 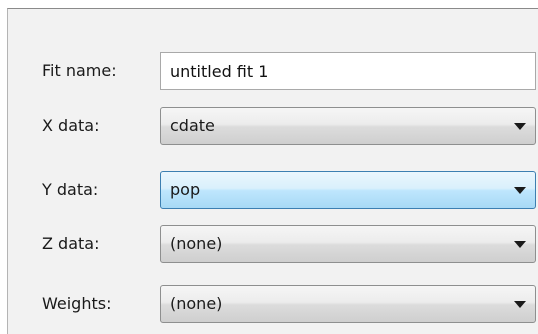 I want to click on x-data-label: X data:, so click(x=71, y=125).